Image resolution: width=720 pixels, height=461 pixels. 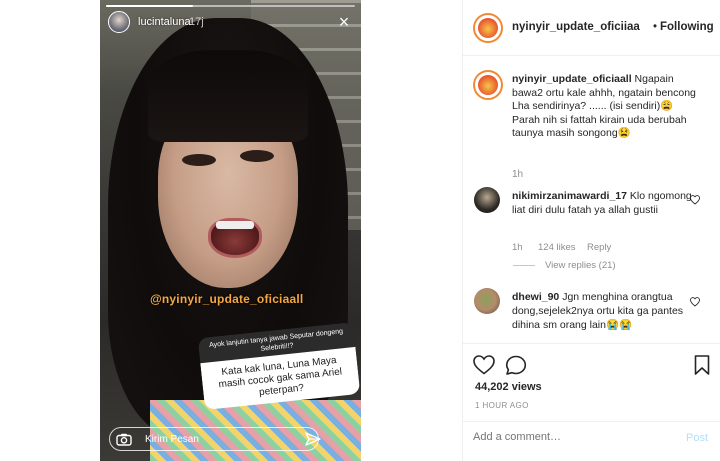 What do you see at coordinates (535, 297) in the screenshot?
I see `comment-username: dhewi_90` at bounding box center [535, 297].